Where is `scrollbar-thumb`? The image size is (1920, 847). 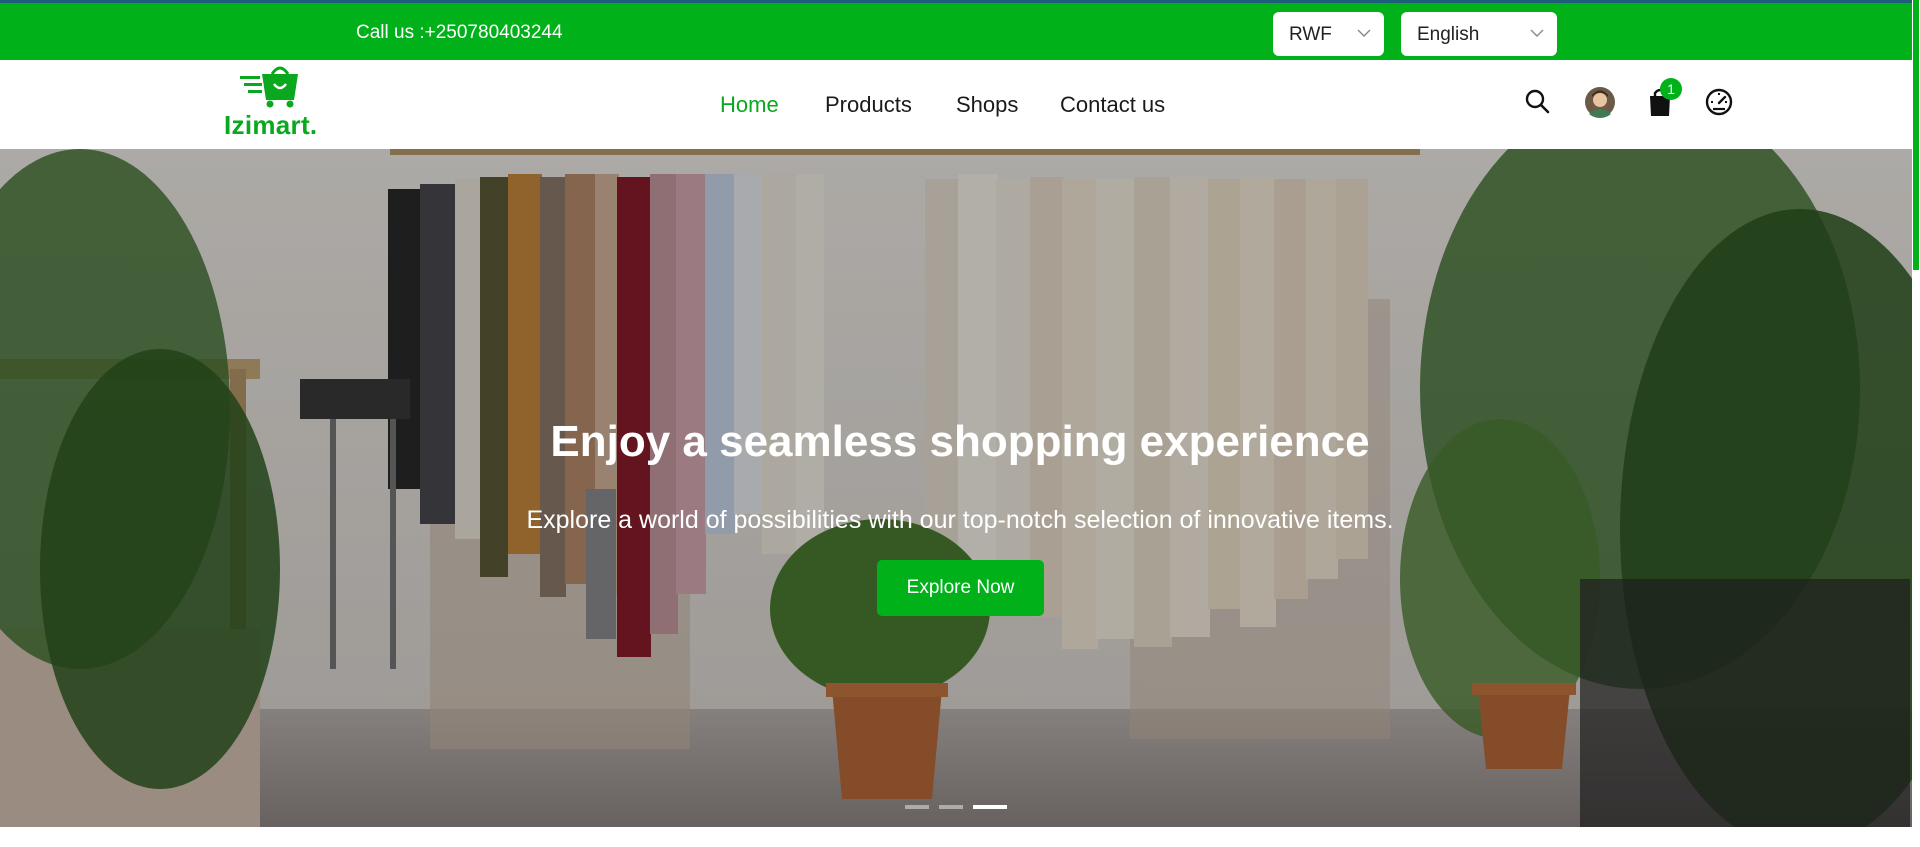 scrollbar-thumb is located at coordinates (1916, 135).